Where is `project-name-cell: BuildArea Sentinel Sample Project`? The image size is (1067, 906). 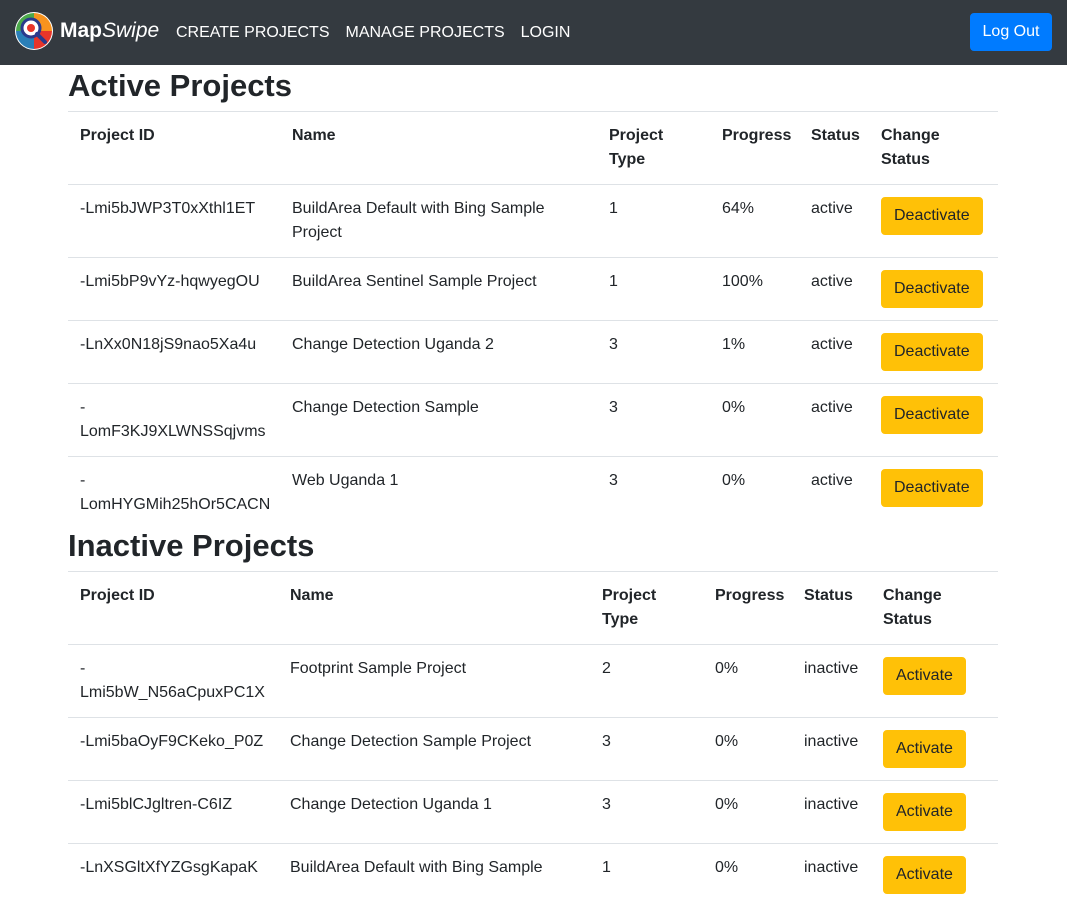
project-name-cell: BuildArea Sentinel Sample Project is located at coordinates (438, 289).